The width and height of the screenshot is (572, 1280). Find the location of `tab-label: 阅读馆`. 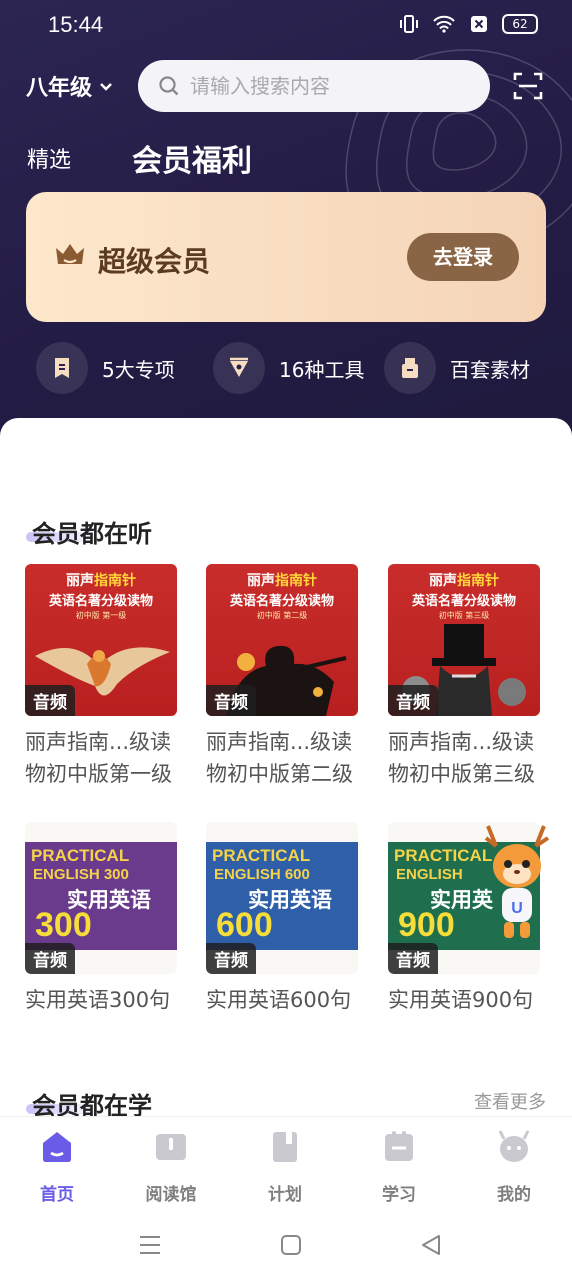

tab-label: 阅读馆 is located at coordinates (171, 1195).